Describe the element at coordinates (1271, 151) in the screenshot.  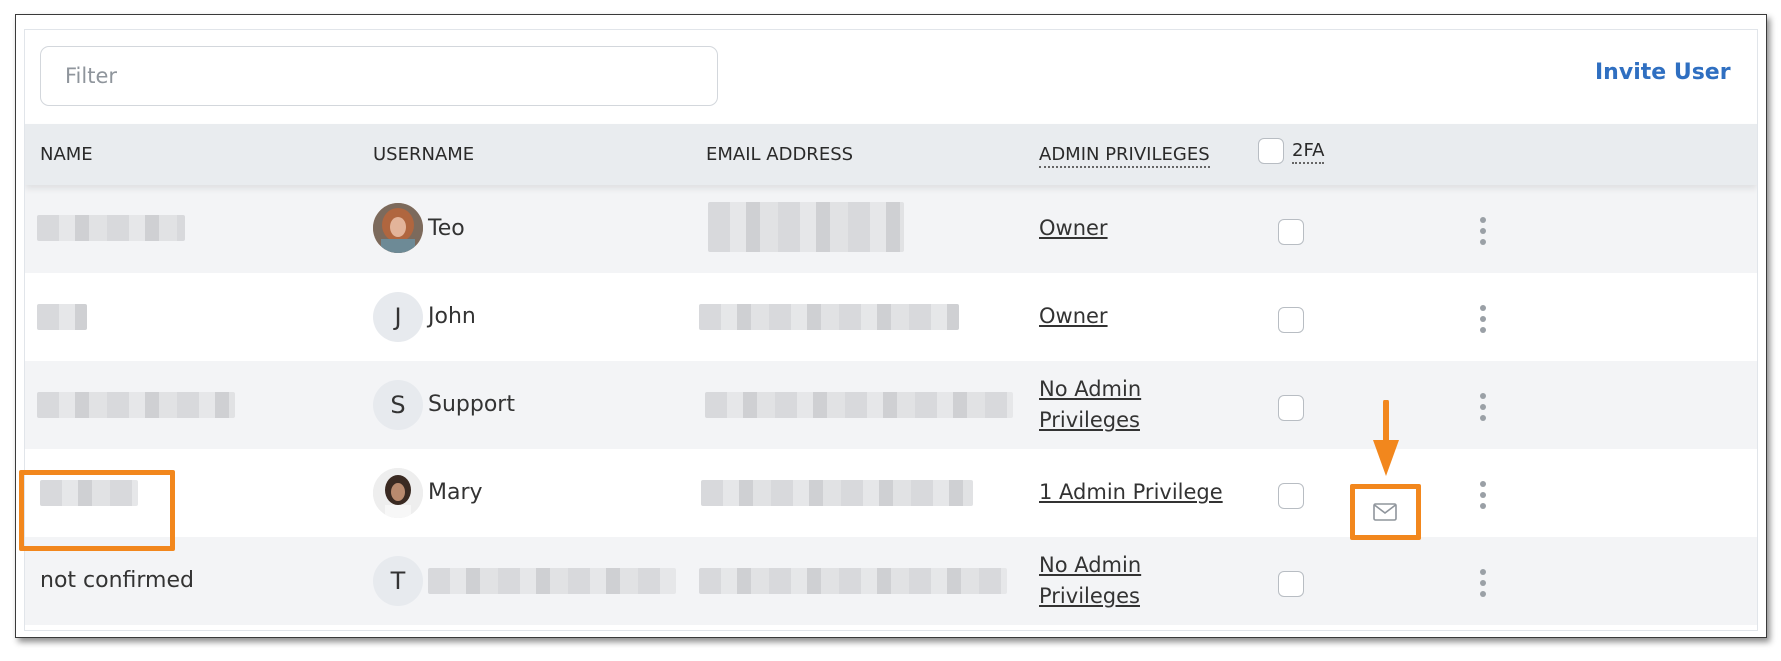
I see `select-all-2fa-checkbox` at that location.